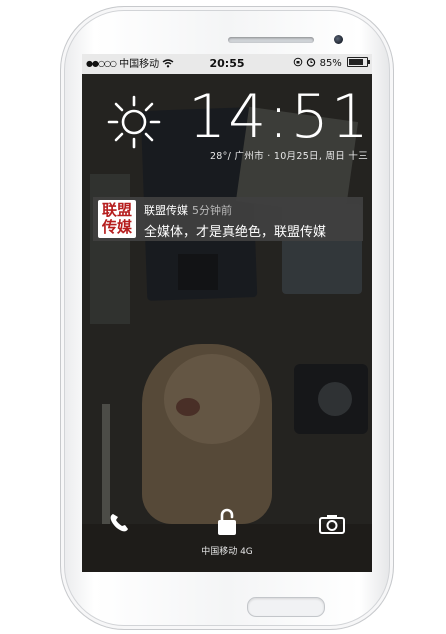 The image size is (446, 634). I want to click on app-icon-line-2: 传媒, so click(116, 227).